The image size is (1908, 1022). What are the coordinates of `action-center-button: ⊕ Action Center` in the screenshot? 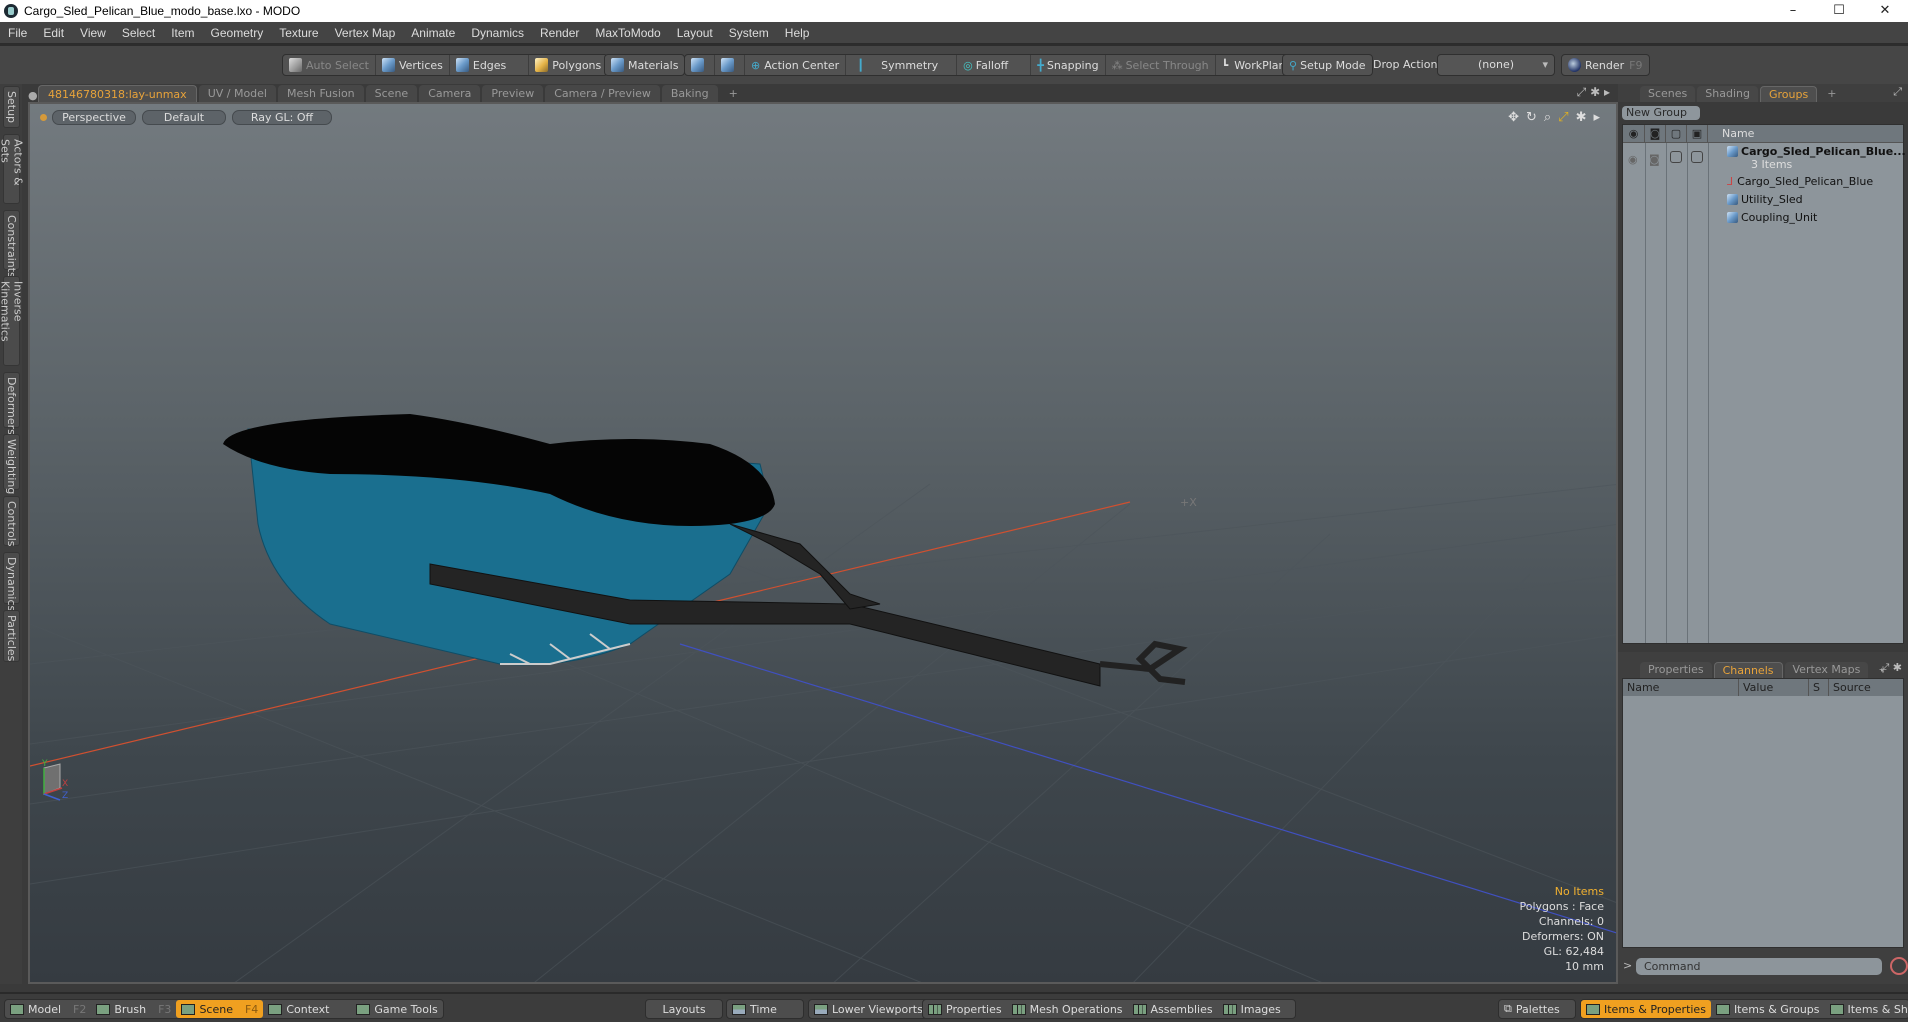 It's located at (796, 65).